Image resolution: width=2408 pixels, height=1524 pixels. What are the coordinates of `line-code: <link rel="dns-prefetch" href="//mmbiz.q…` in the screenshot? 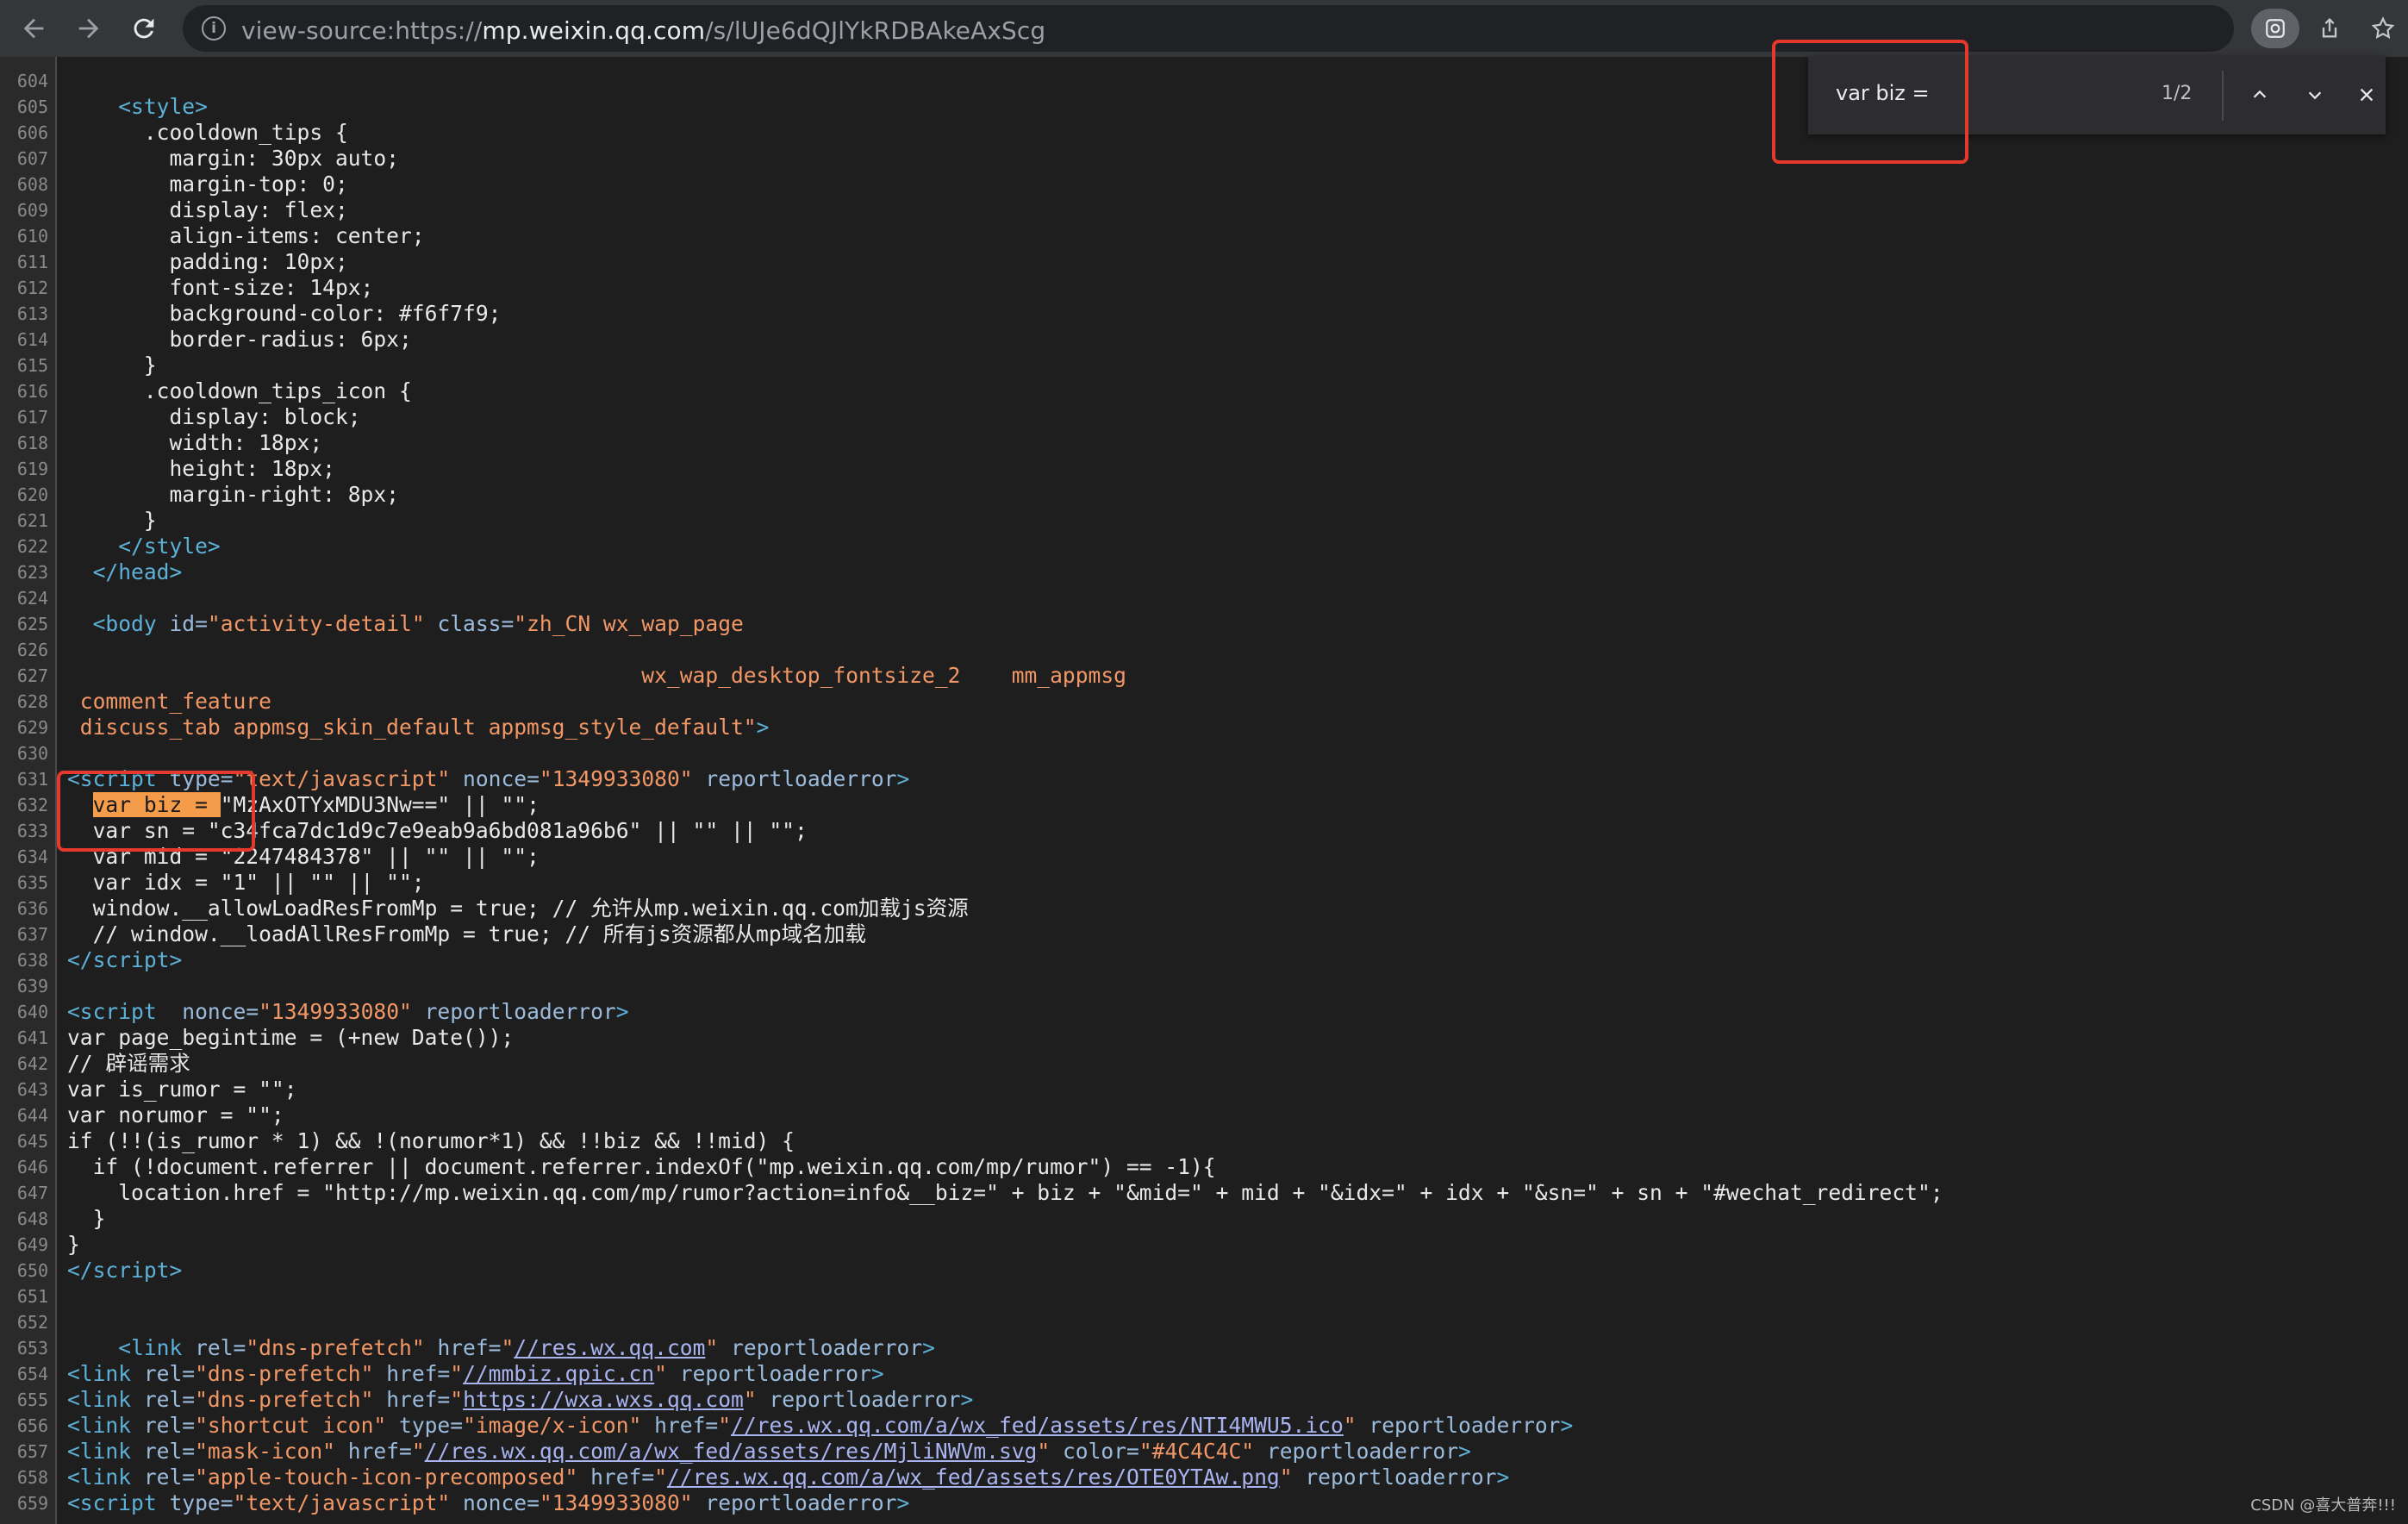 It's located at (476, 1373).